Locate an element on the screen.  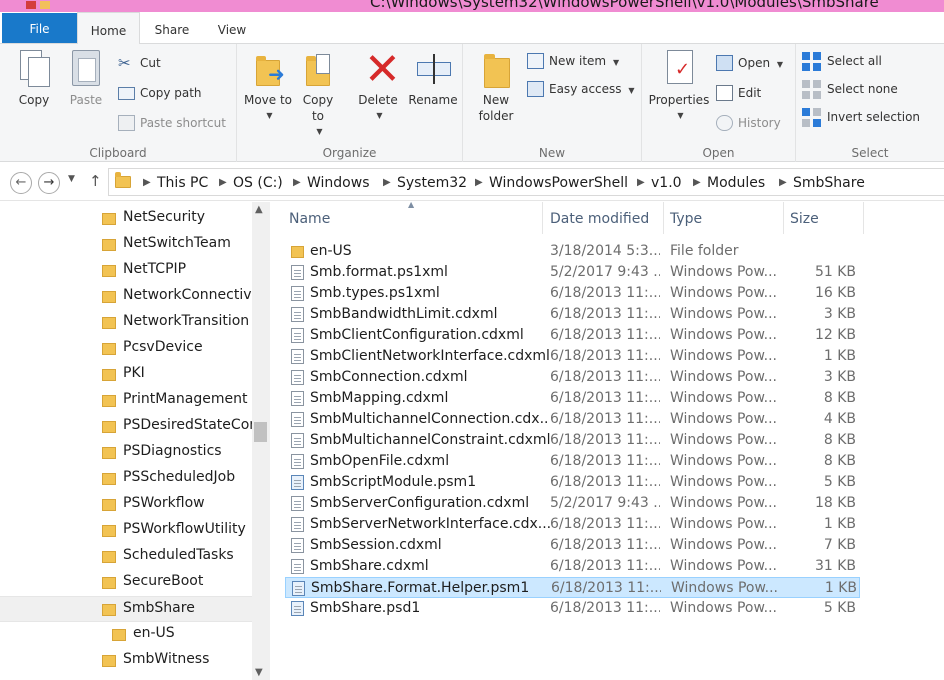
breadcrumb-windows: Windows is located at coordinates (338, 183).